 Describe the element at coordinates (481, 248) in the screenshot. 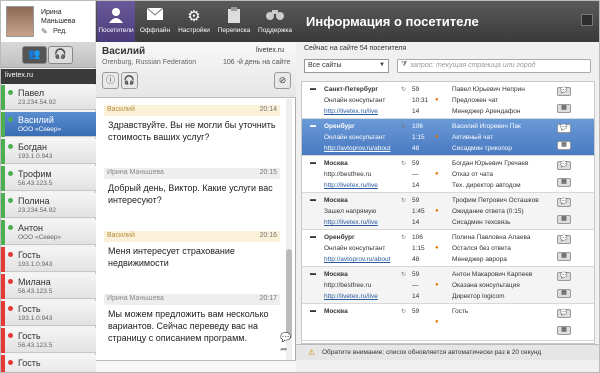

I see `row-chat-status: Остался без ответа` at that location.